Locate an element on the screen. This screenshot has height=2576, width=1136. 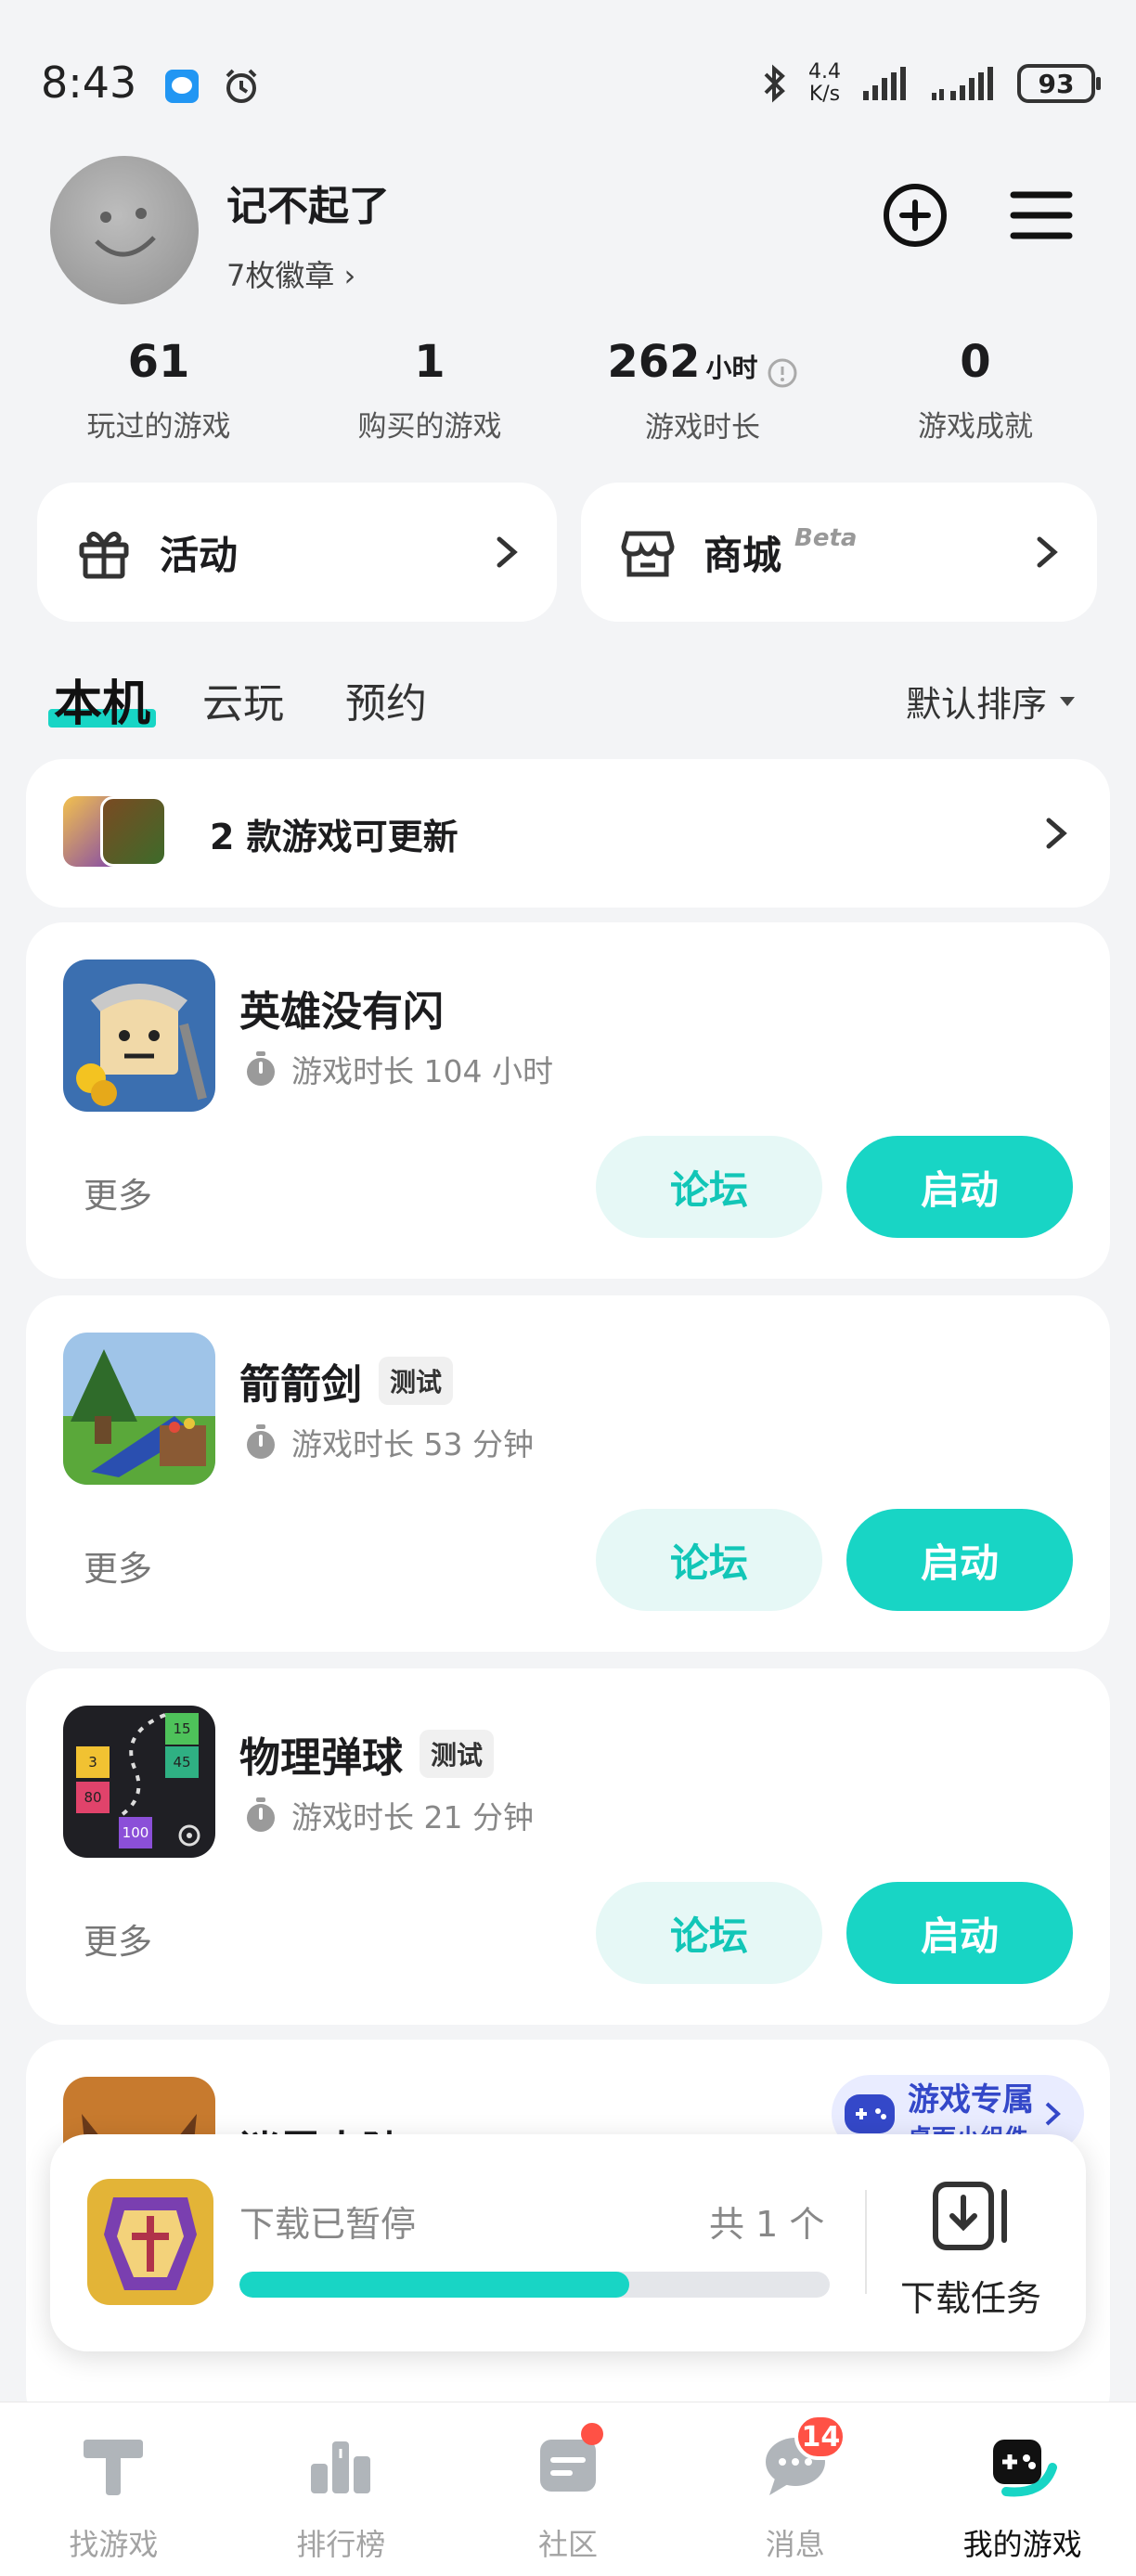
status-indicators: 4.4 K/s 93 is located at coordinates (931, 84).